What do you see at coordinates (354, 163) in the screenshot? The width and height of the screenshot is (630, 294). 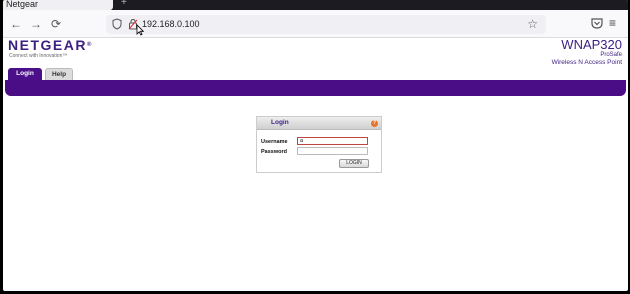 I see `login-button: LOGIN` at bounding box center [354, 163].